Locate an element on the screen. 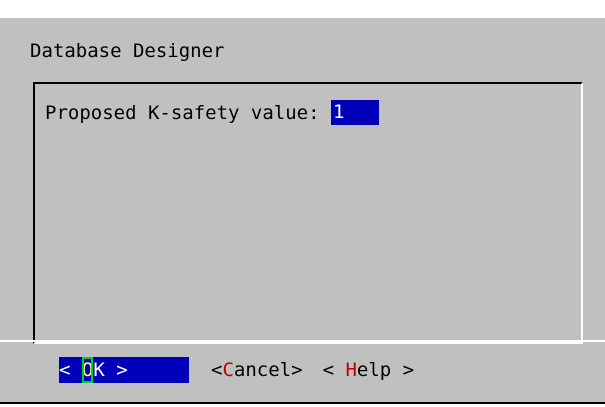 The width and height of the screenshot is (605, 407). help-bracket-left: < is located at coordinates (334, 370).